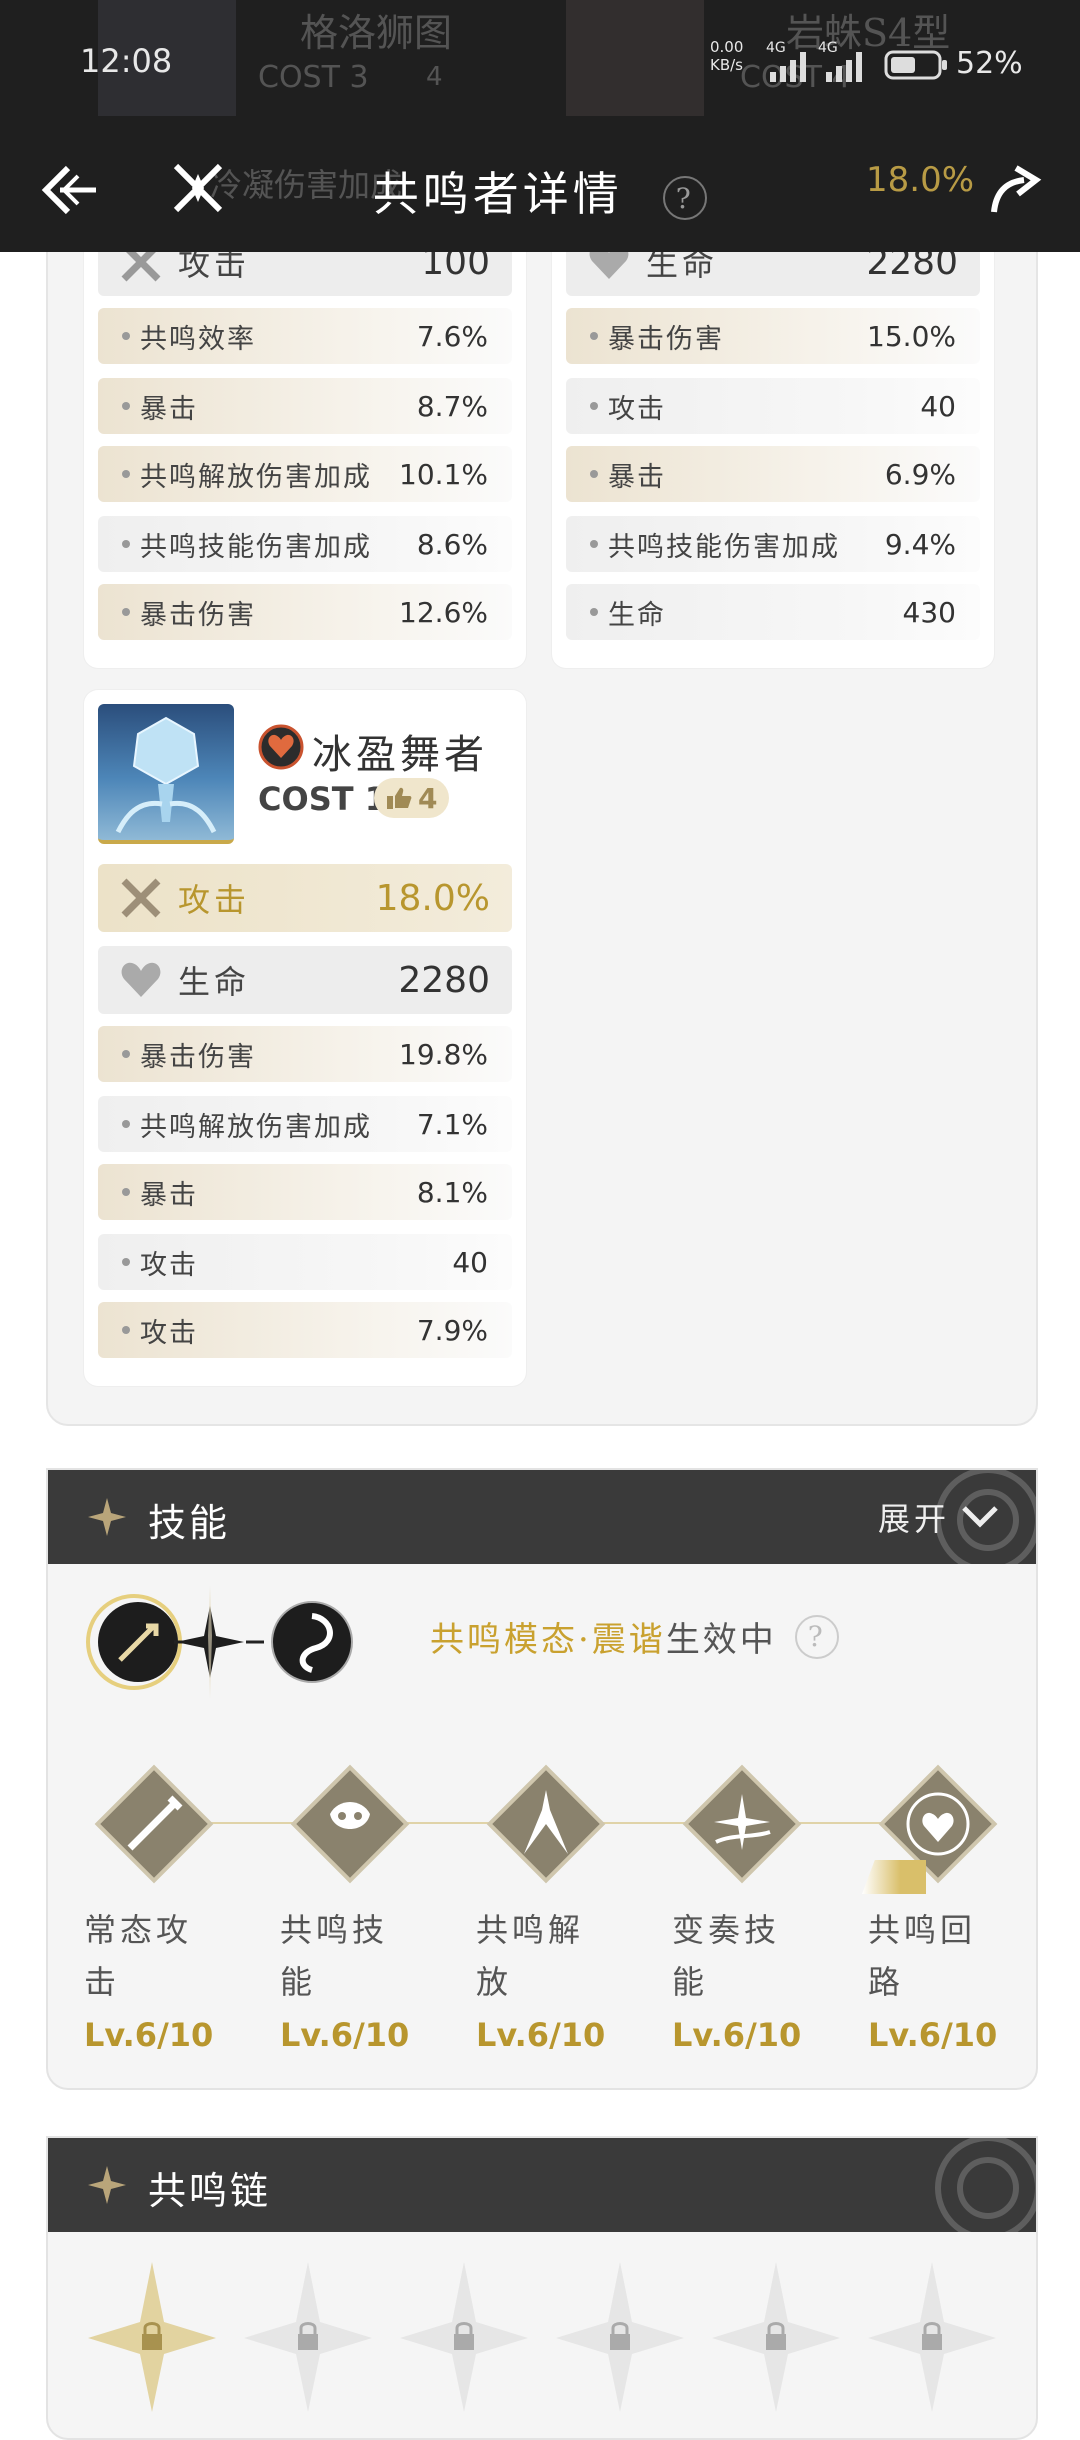 The height and width of the screenshot is (2440, 1080). I want to click on sonata-heart-icon, so click(281, 747).